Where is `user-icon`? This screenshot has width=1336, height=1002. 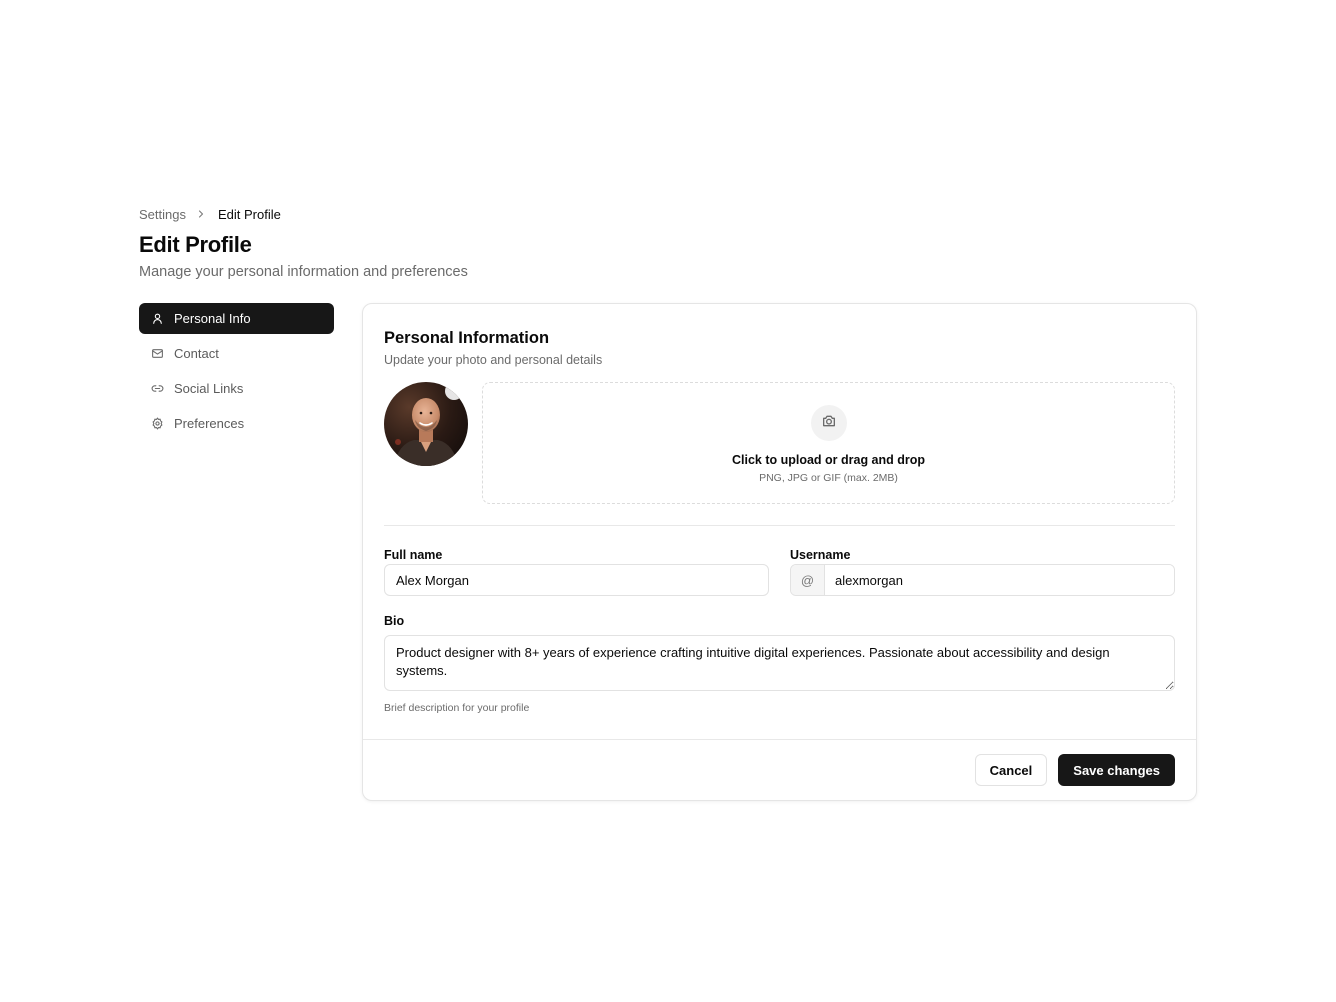
user-icon is located at coordinates (157, 319).